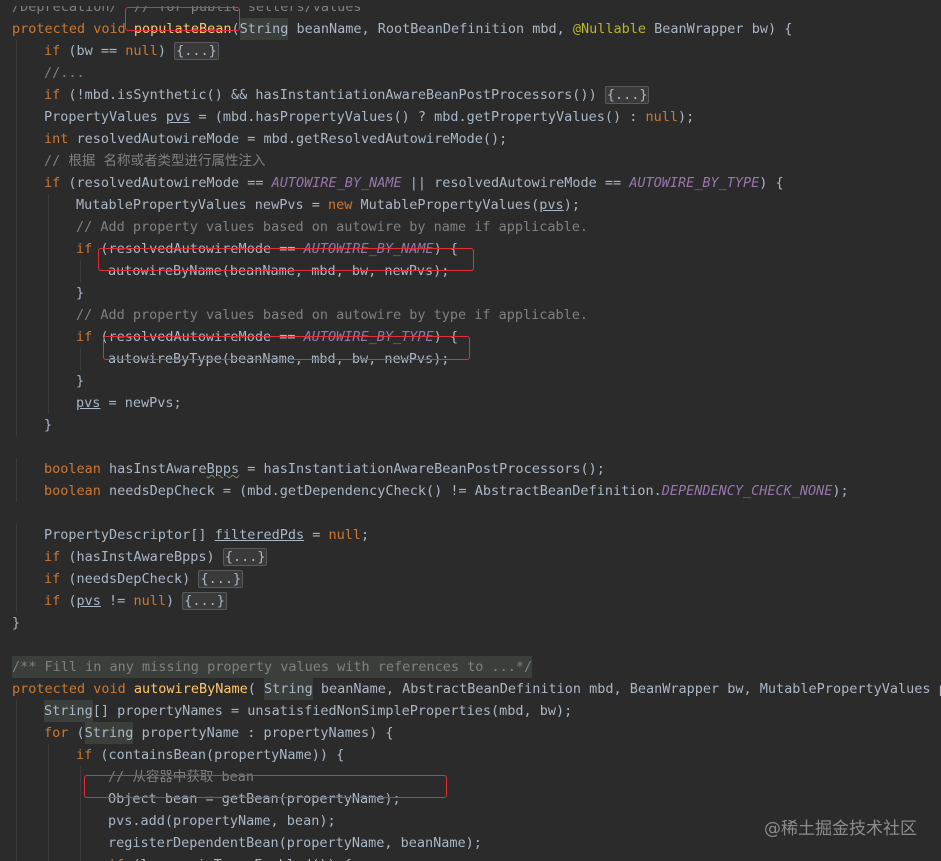 This screenshot has width=941, height=861. What do you see at coordinates (141, 161) in the screenshot?
I see `code-line: // 根据 名称或者类型进行属性注入` at bounding box center [141, 161].